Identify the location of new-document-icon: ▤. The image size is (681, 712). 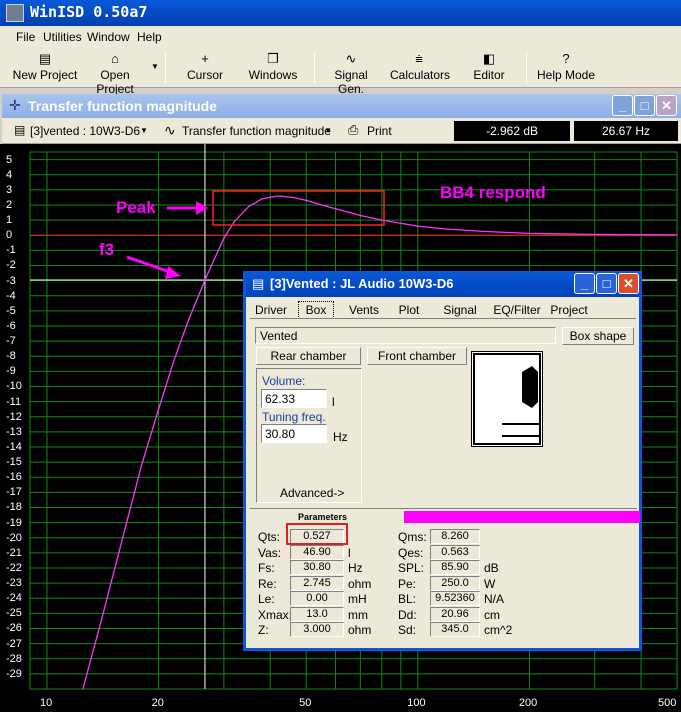
(45, 58).